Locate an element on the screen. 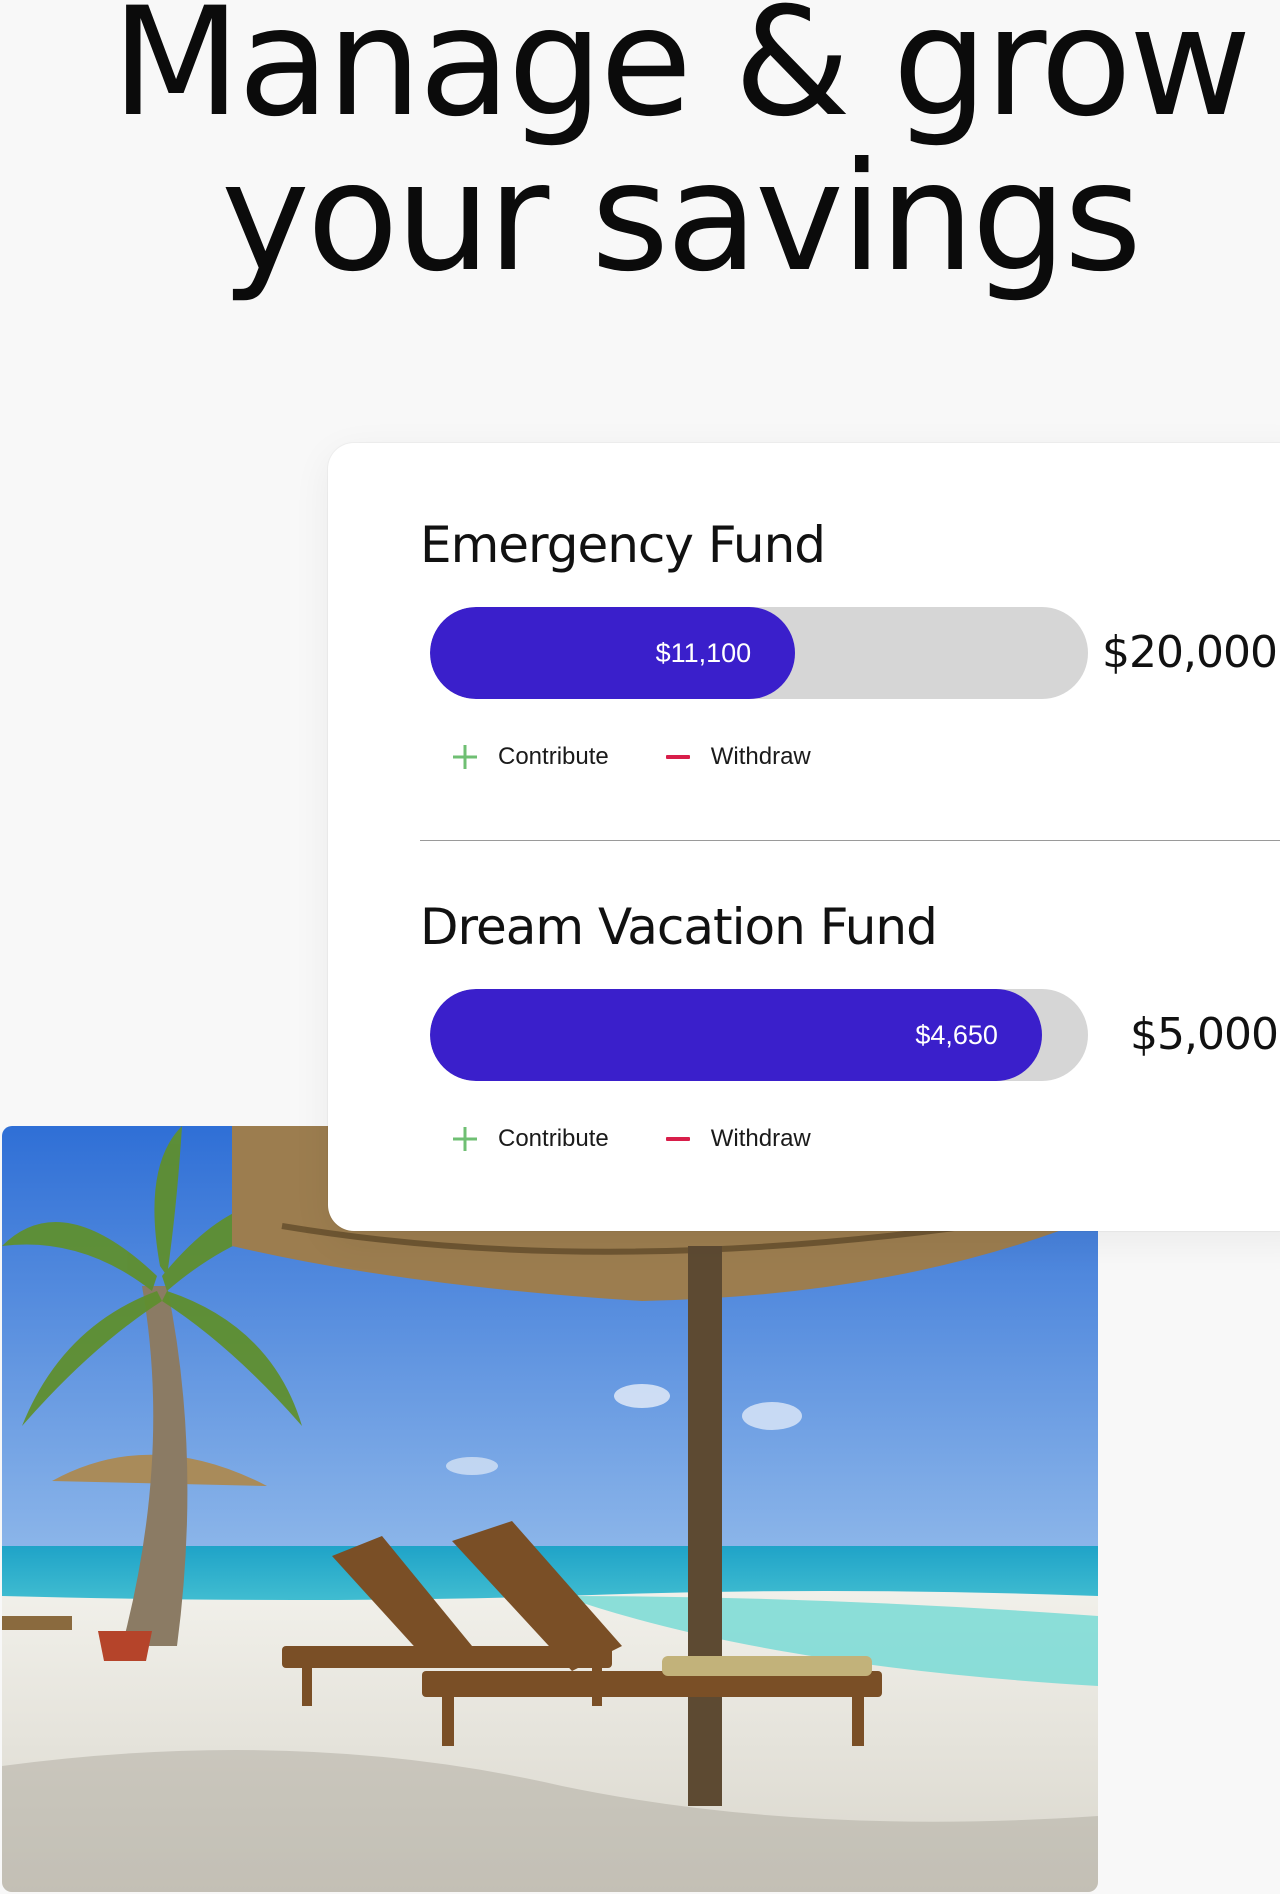 Image resolution: width=1280 pixels, height=1894 pixels. divider is located at coordinates (850, 840).